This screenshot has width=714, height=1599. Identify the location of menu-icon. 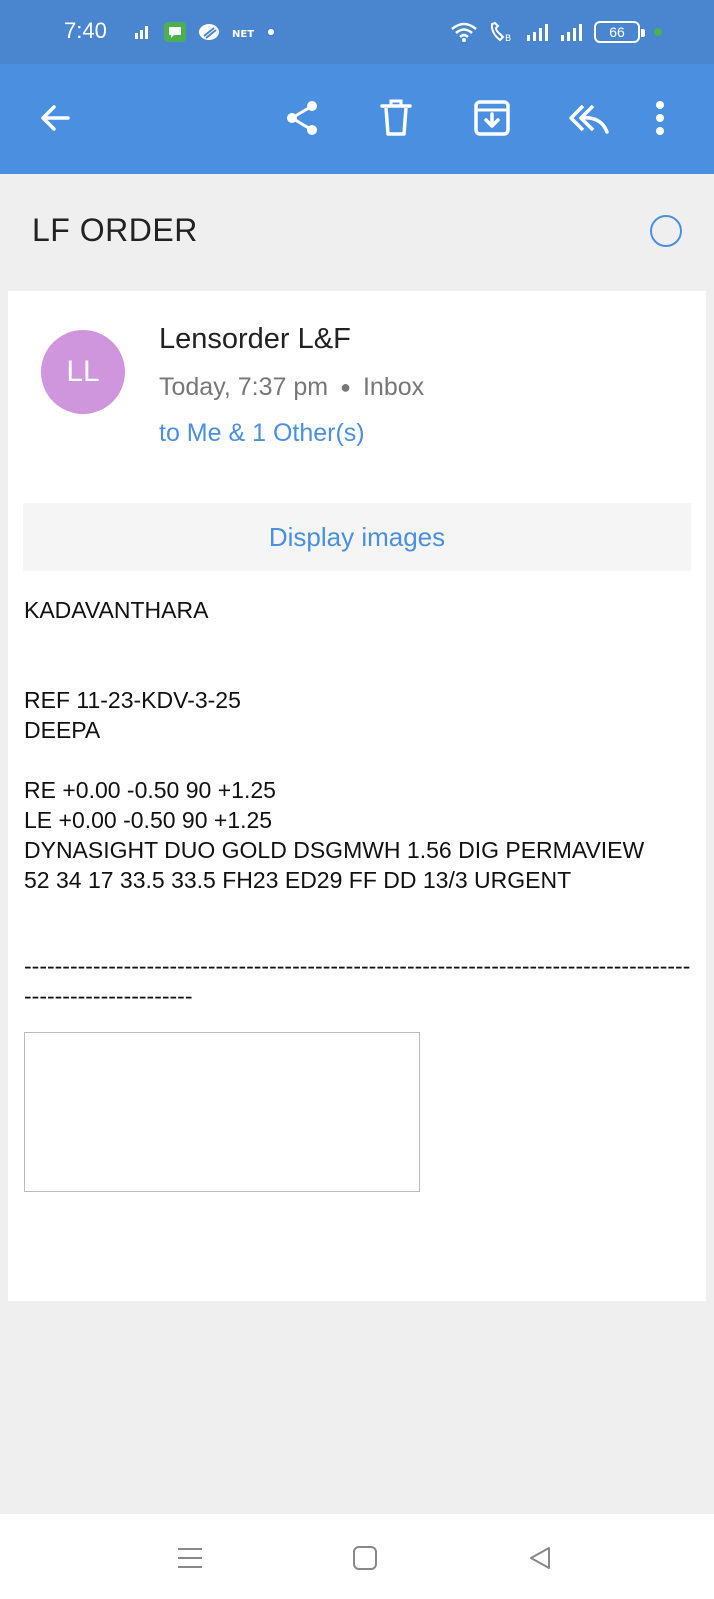
(190, 1558).